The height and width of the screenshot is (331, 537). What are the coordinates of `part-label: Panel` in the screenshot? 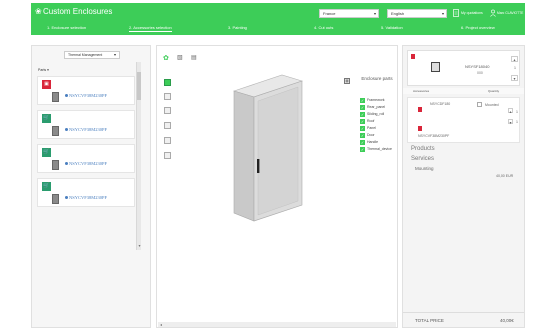 It's located at (371, 128).